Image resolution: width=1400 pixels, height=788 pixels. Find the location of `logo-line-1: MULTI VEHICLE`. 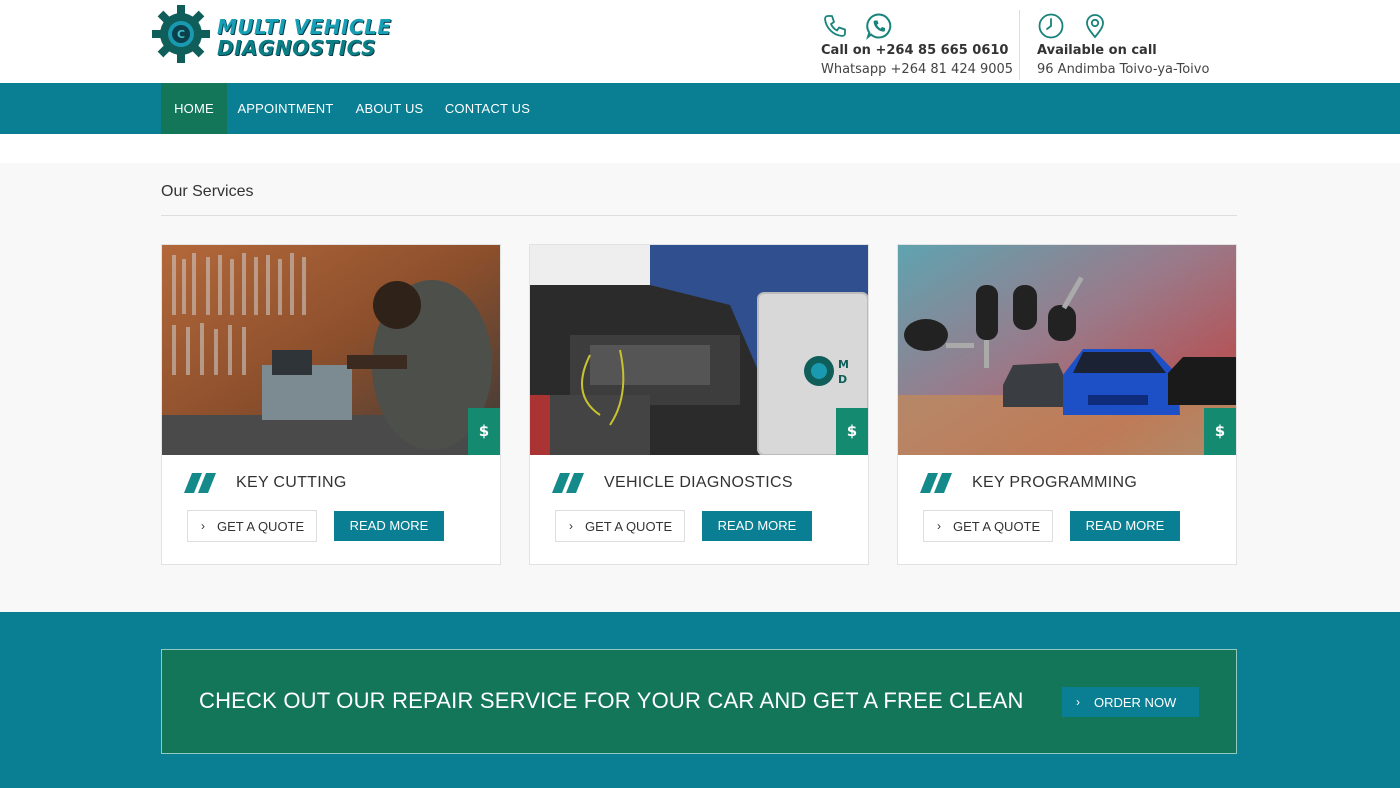

logo-line-1: MULTI VEHICLE is located at coordinates (304, 27).